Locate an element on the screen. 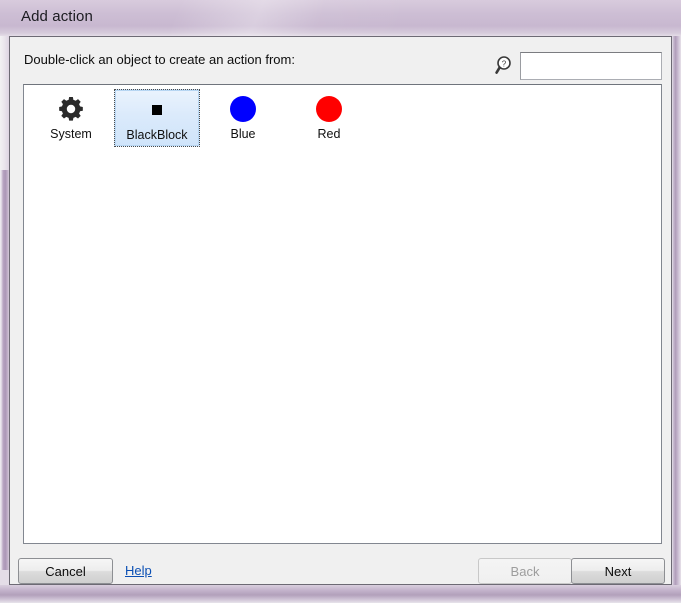 Image resolution: width=681 pixels, height=603 pixels. titlebar-sheen is located at coordinates (340, 18).